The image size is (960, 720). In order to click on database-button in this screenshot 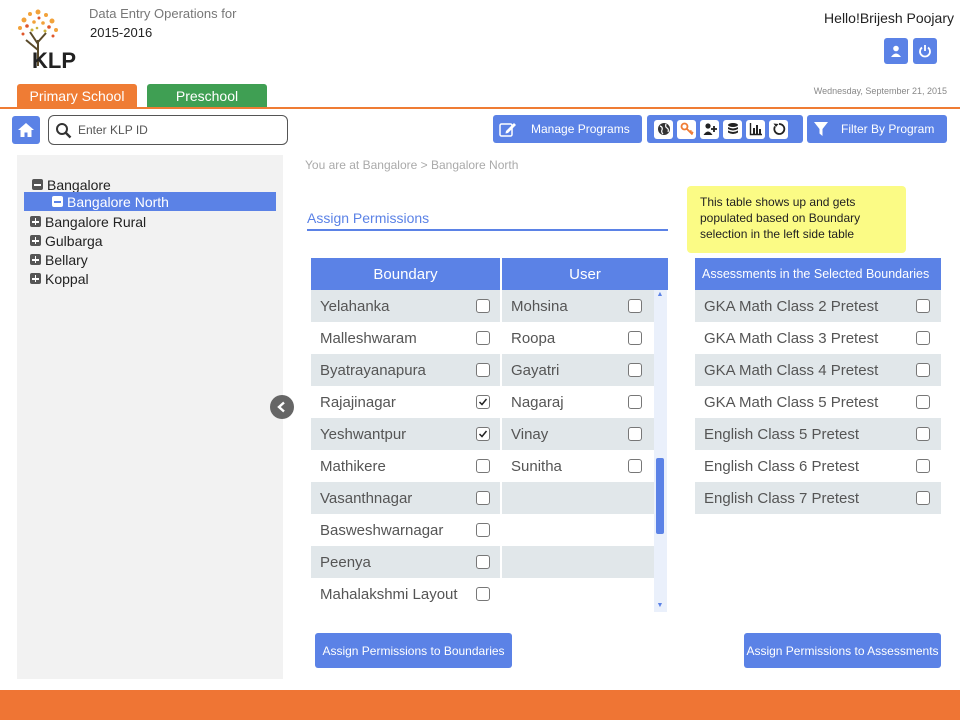, I will do `click(732, 129)`.